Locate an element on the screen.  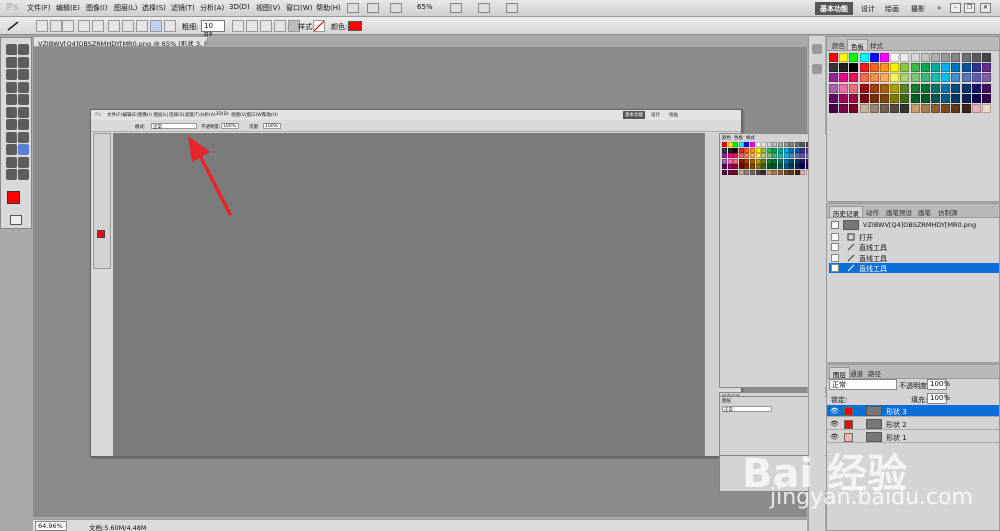
marquee-tool-icon is located at coordinates (23, 49).